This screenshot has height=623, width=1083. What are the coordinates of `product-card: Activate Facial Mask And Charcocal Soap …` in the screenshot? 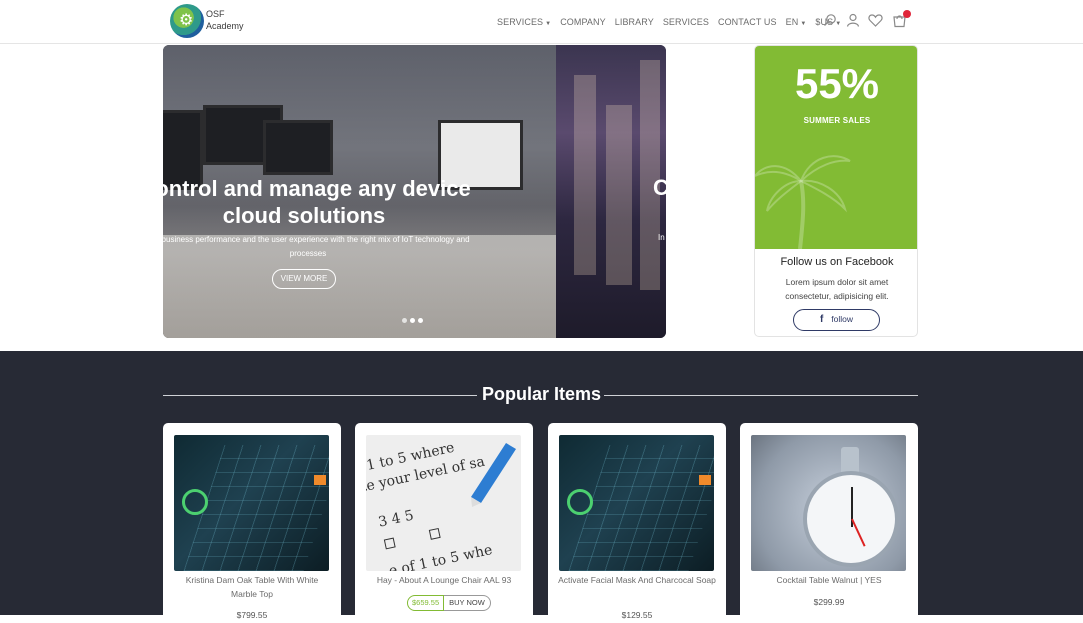 It's located at (637, 523).